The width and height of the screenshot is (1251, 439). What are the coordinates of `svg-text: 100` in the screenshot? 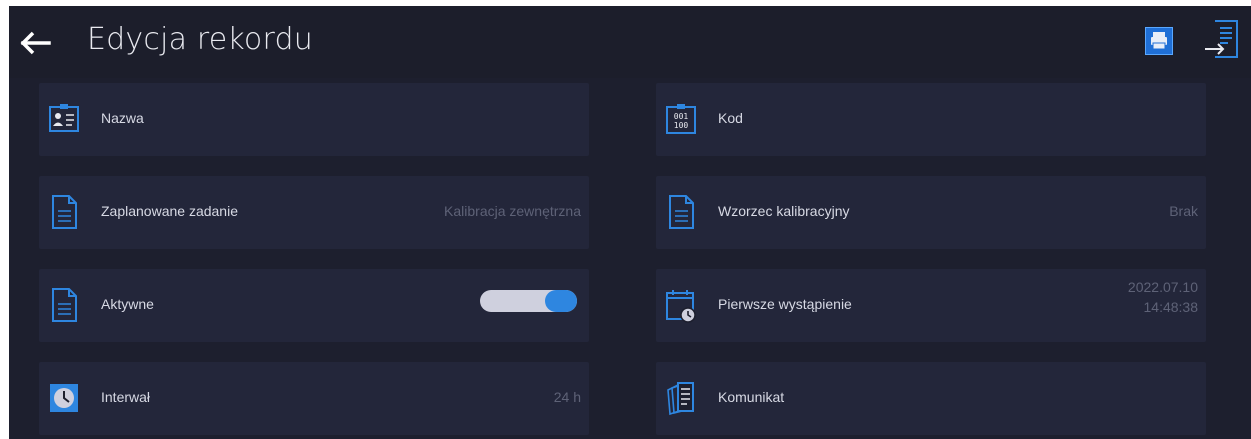 It's located at (681, 125).